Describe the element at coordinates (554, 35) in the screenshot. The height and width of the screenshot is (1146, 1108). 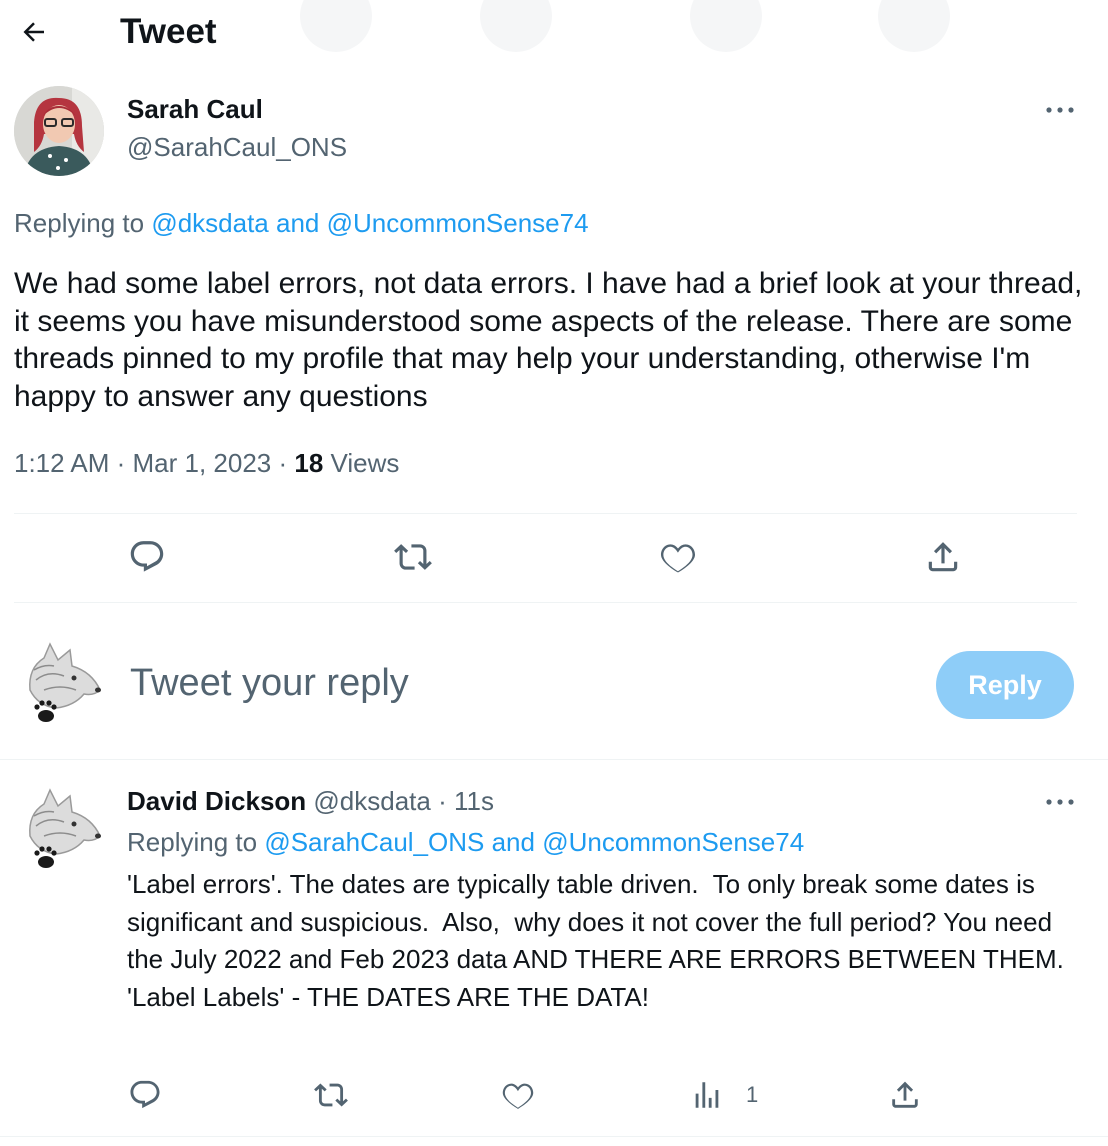
I see `top-bar: Tweet` at that location.